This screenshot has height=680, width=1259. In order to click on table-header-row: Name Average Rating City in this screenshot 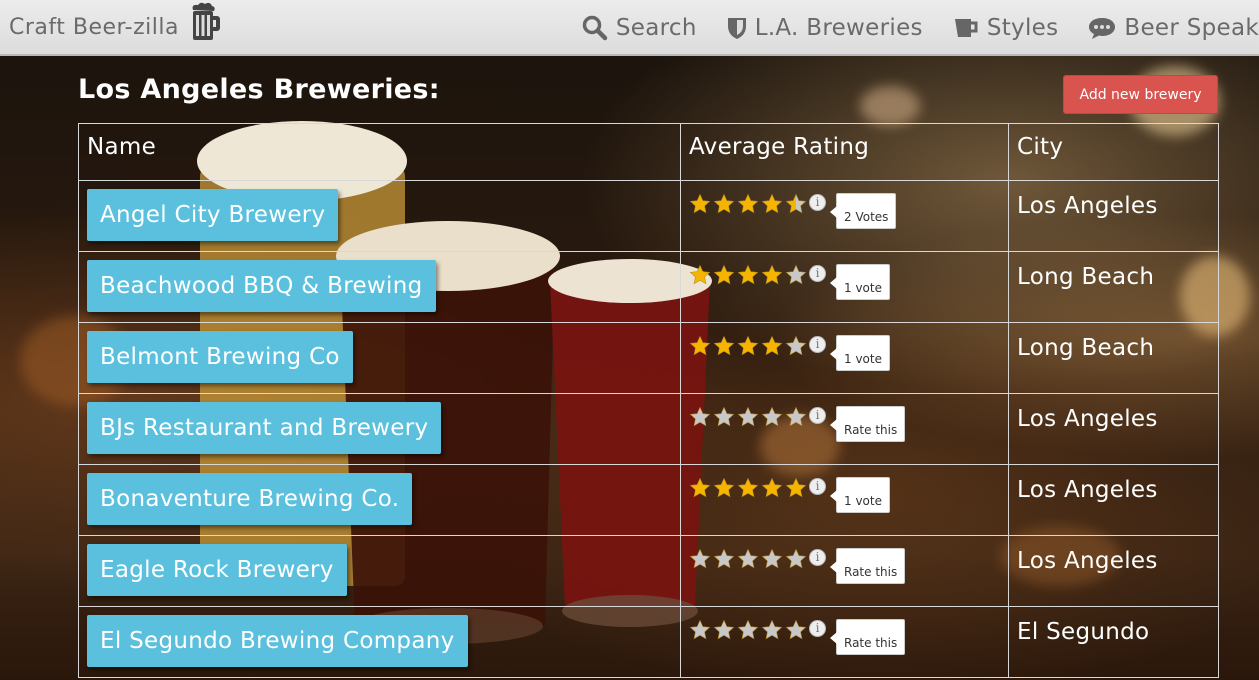, I will do `click(648, 152)`.